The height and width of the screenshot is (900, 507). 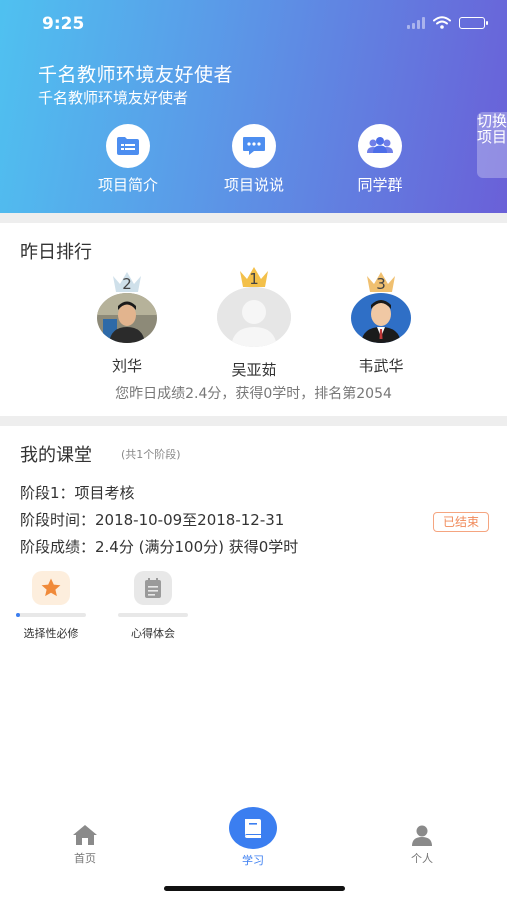 I want to click on project-subtitle: 千名教师环境友好使者, so click(x=113, y=98).